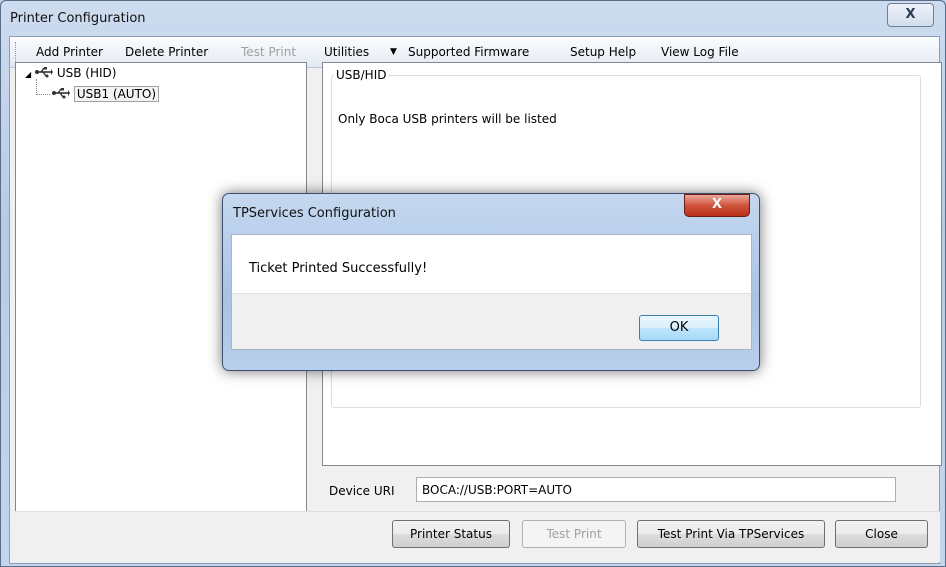 This screenshot has height=567, width=946. Describe the element at coordinates (603, 52) in the screenshot. I see `setup-help-button: Setup Help` at that location.